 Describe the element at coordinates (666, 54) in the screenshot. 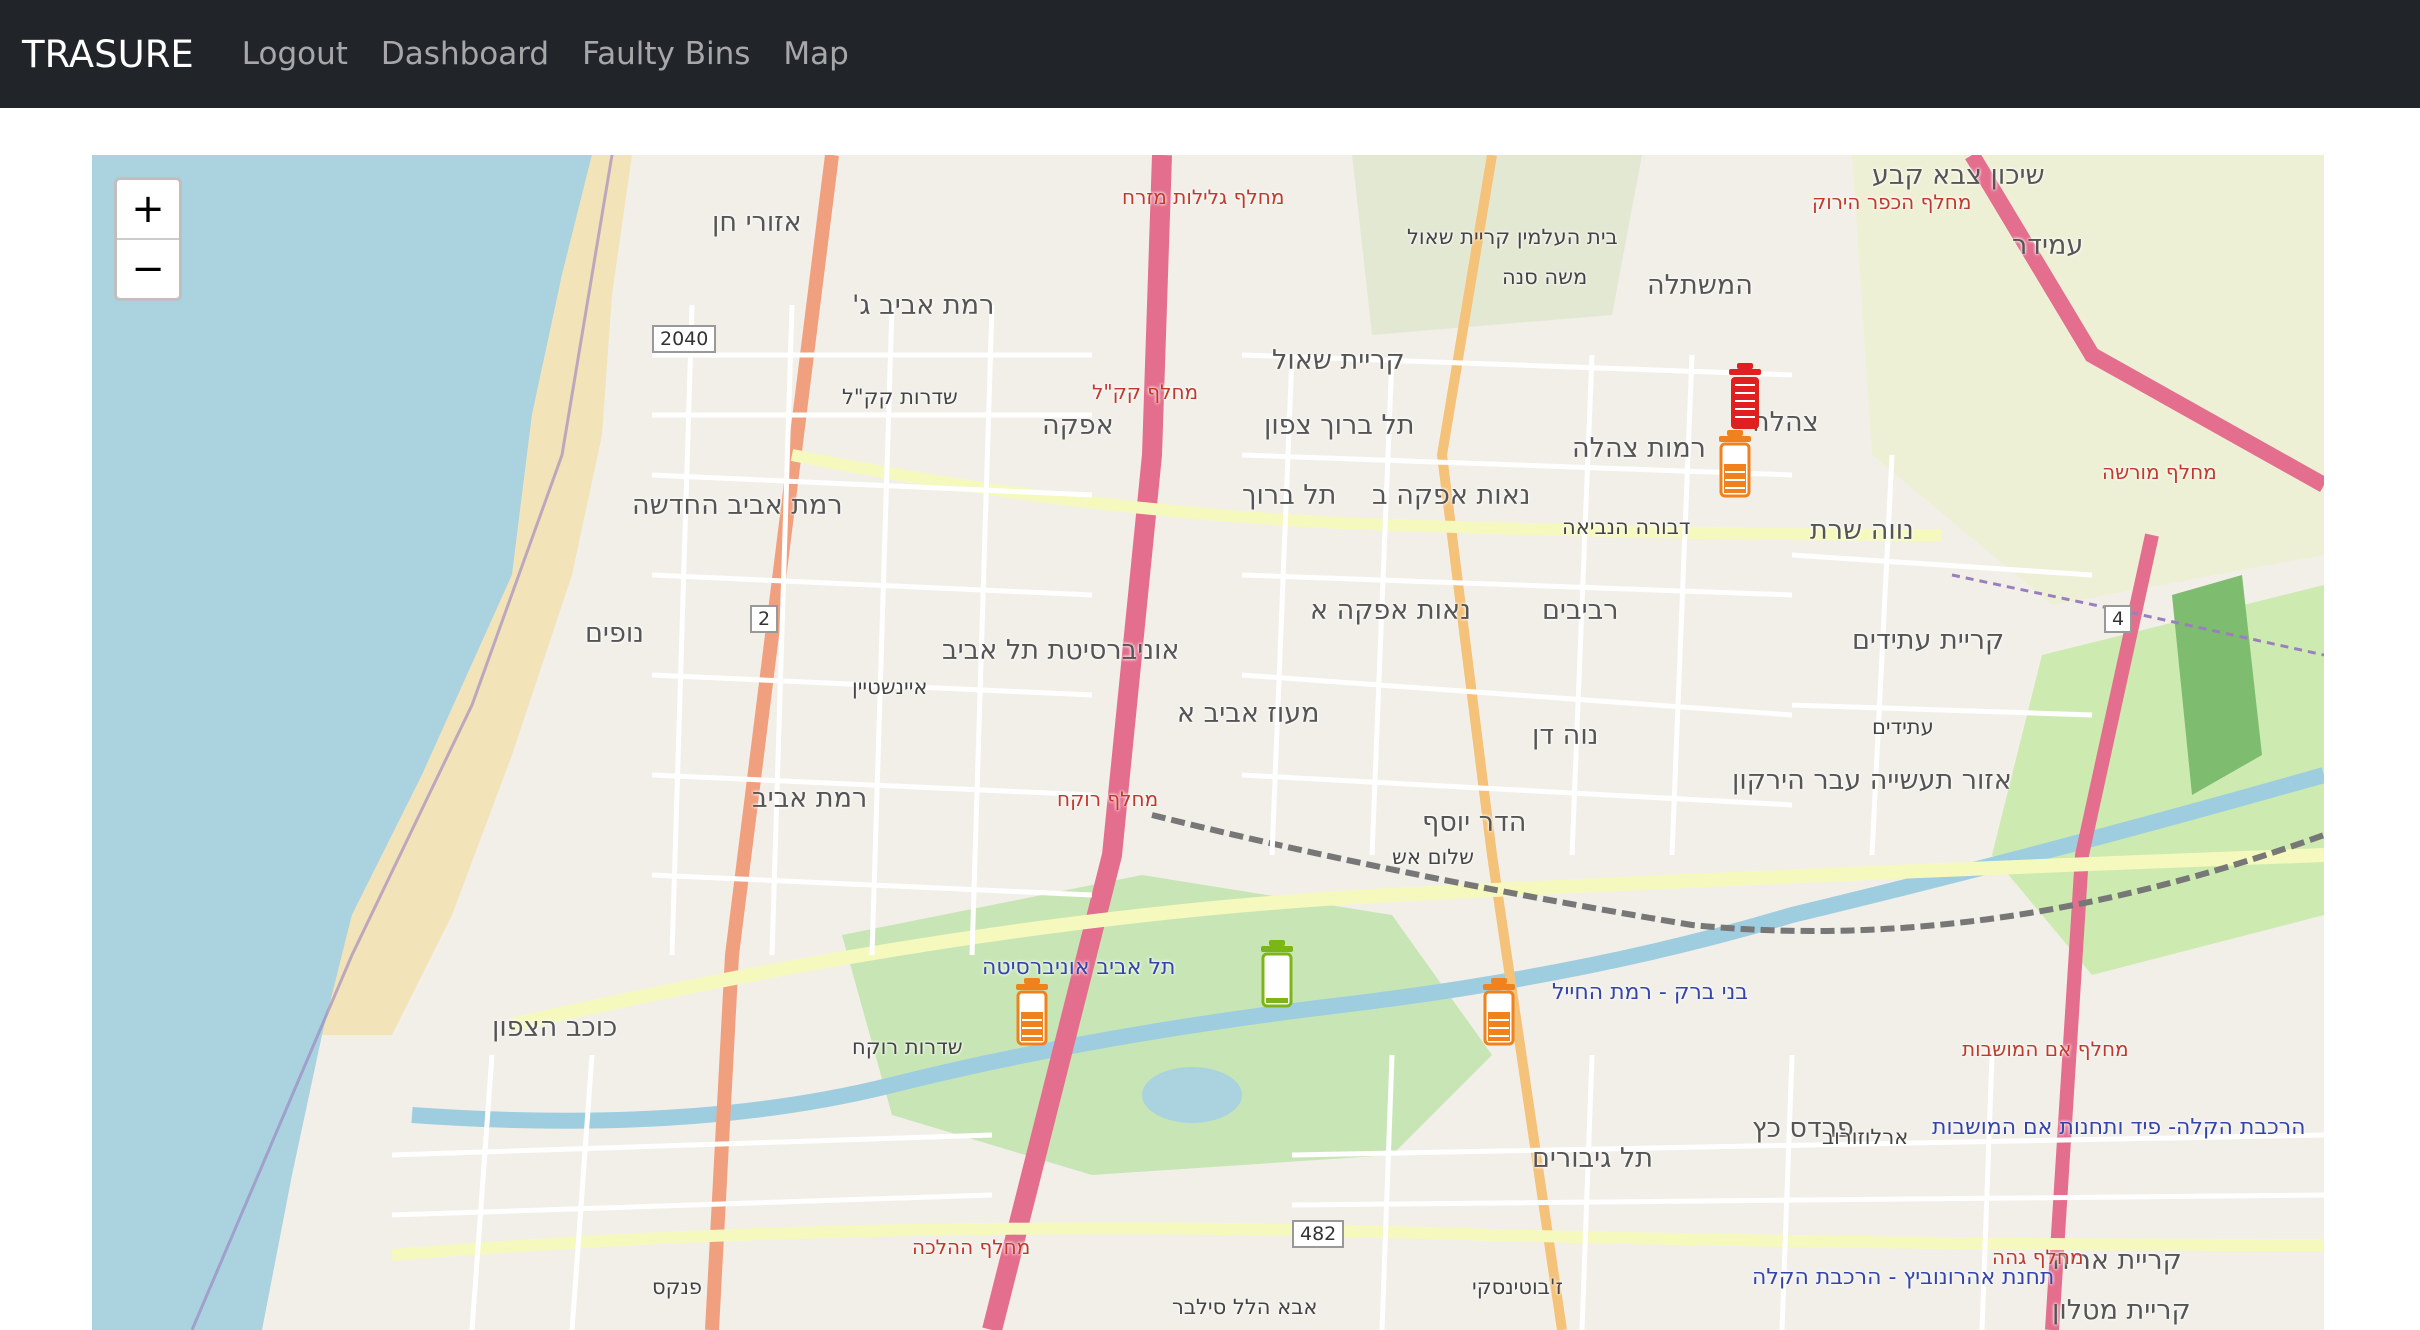

I see `nav-faulty-bins: Faulty Bins` at that location.